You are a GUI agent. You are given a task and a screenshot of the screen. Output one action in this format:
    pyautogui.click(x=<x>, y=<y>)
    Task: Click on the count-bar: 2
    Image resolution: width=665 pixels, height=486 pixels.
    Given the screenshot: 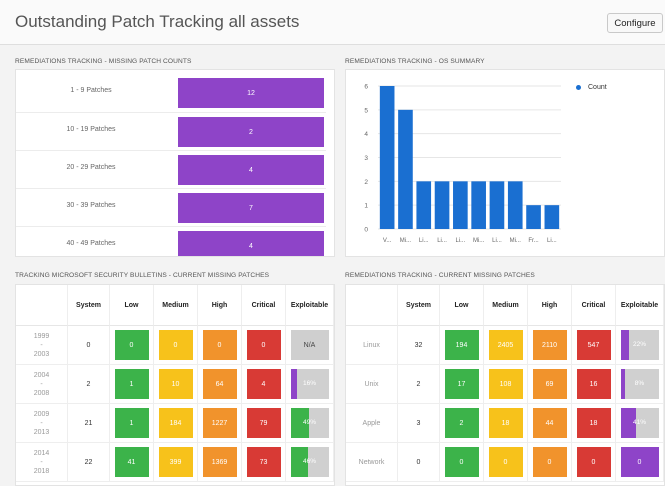 What is the action you would take?
    pyautogui.click(x=251, y=132)
    